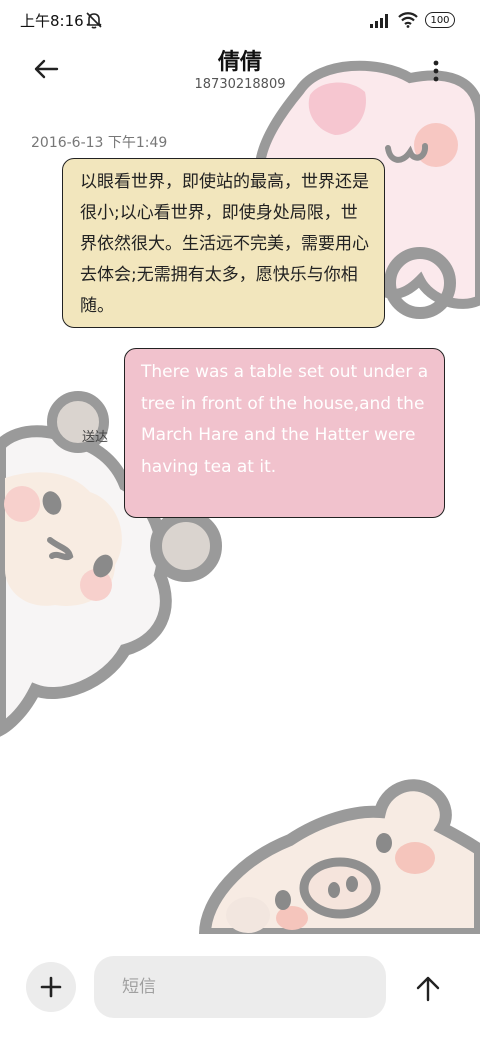  I want to click on battery-icon: 100, so click(440, 20).